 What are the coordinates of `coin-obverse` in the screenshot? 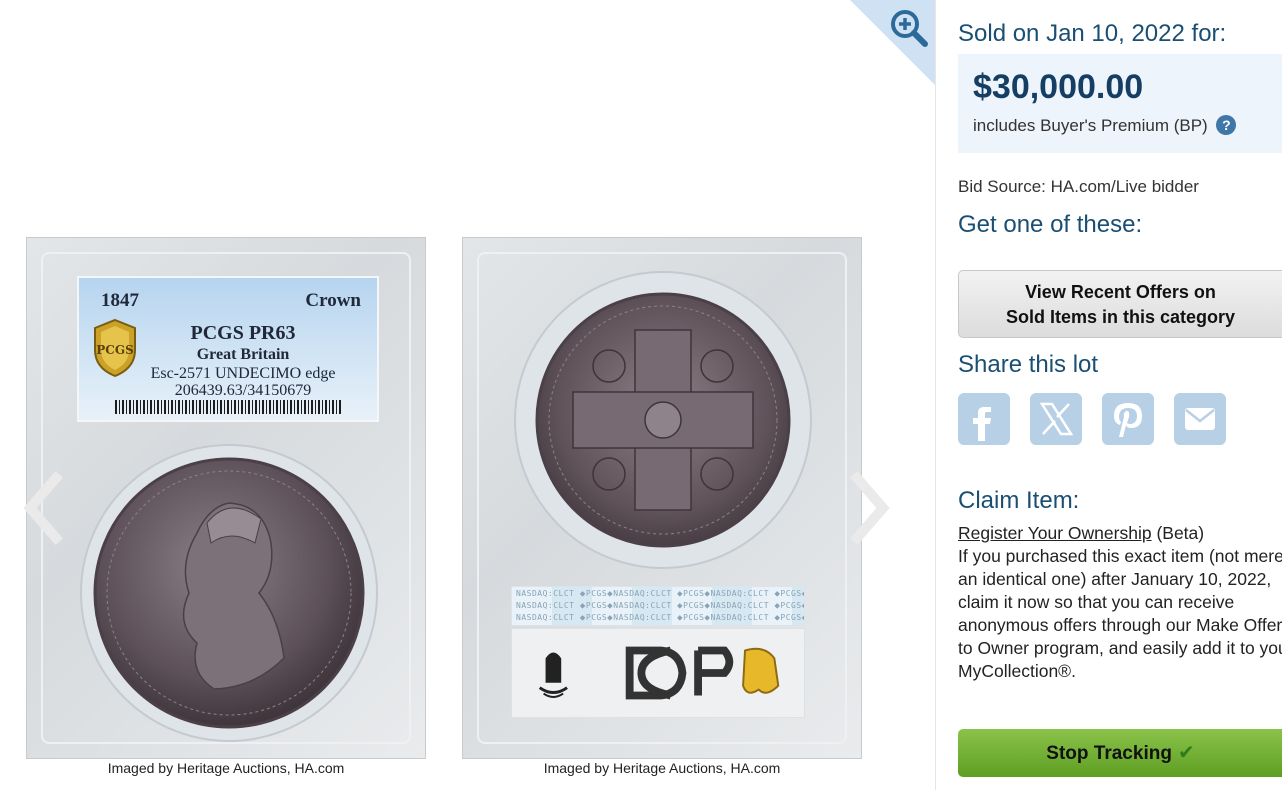 It's located at (229, 593).